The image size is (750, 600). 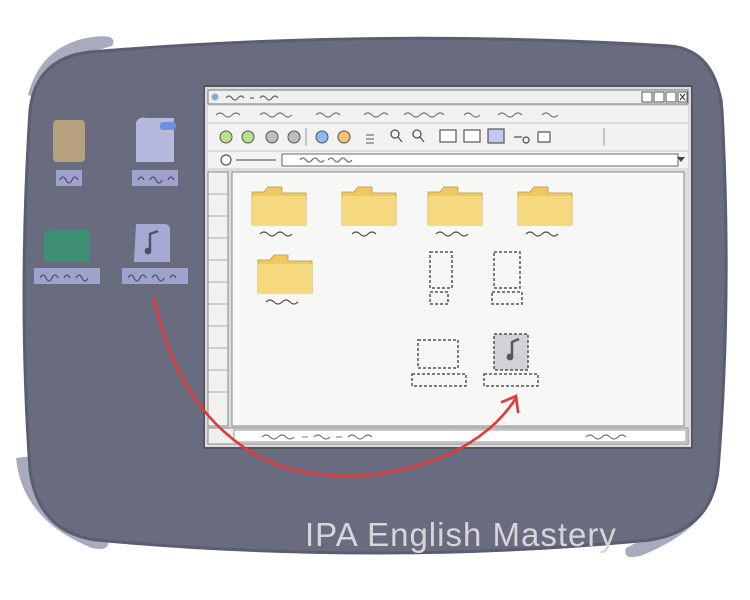 What do you see at coordinates (480, 160) in the screenshot?
I see `address-input` at bounding box center [480, 160].